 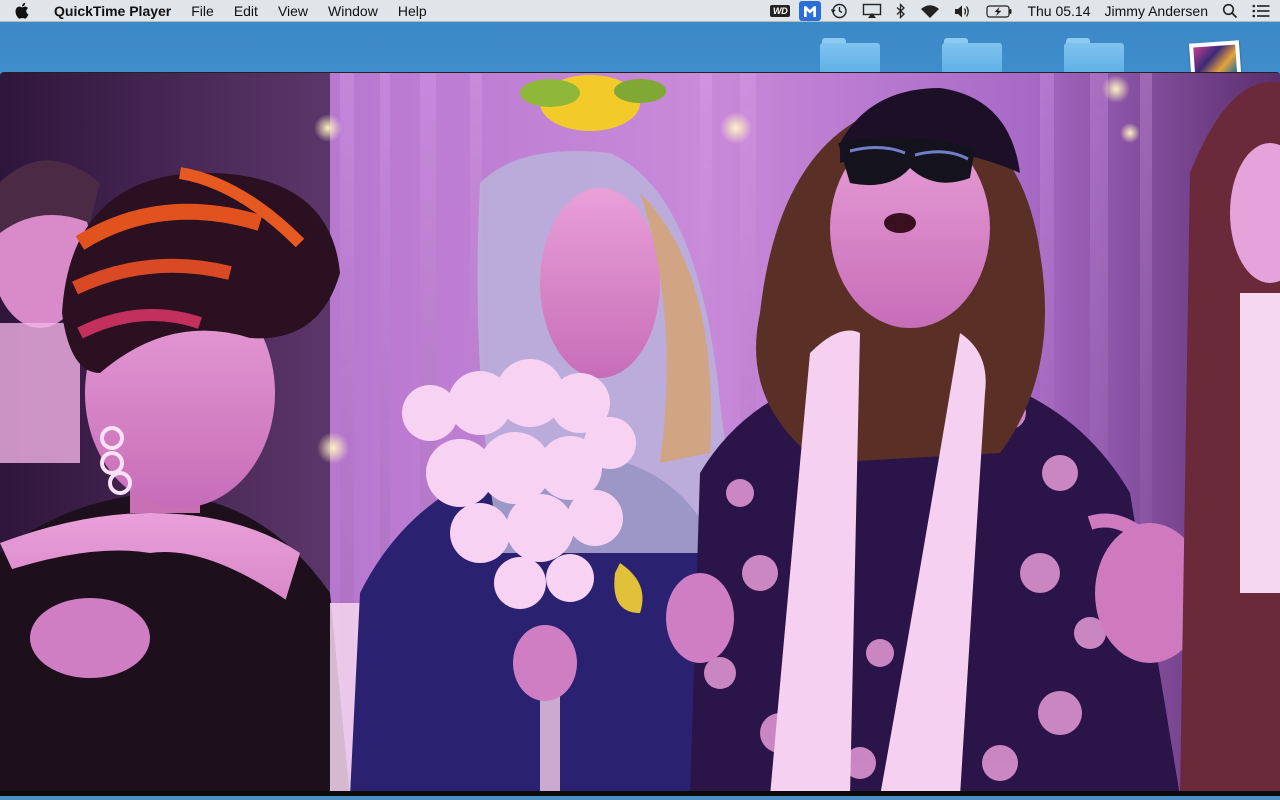 I want to click on notification-center-icon, so click(x=1262, y=11).